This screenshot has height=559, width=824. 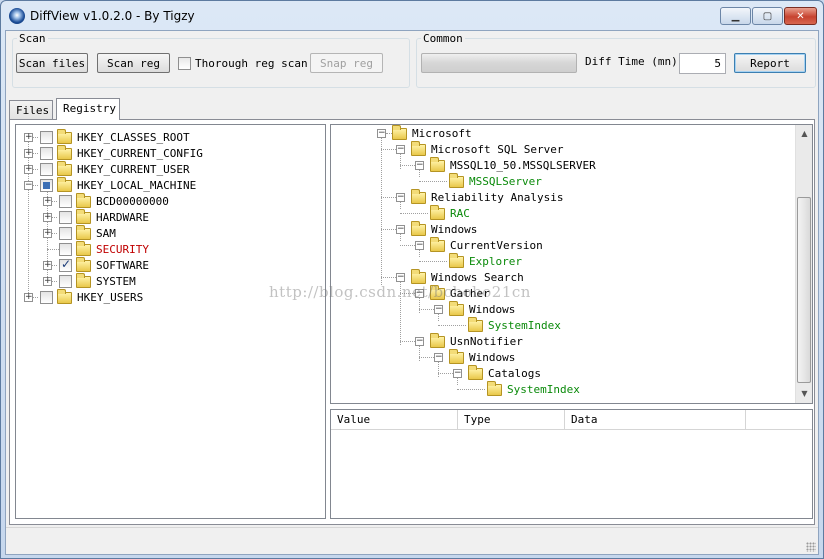 I want to click on scroll-down-icon: ▼, so click(x=804, y=393).